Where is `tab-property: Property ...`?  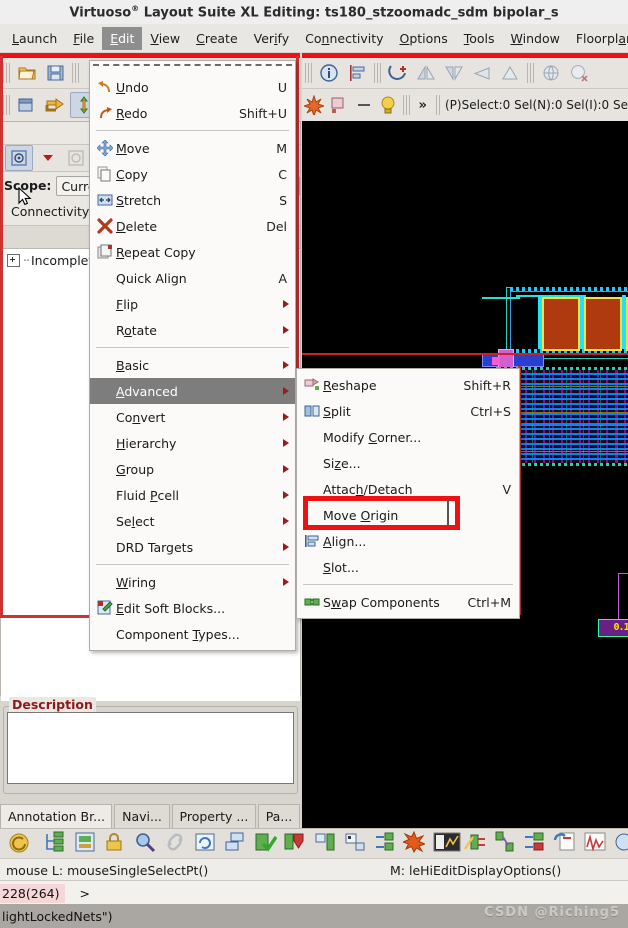
tab-property: Property ... is located at coordinates (213, 816).